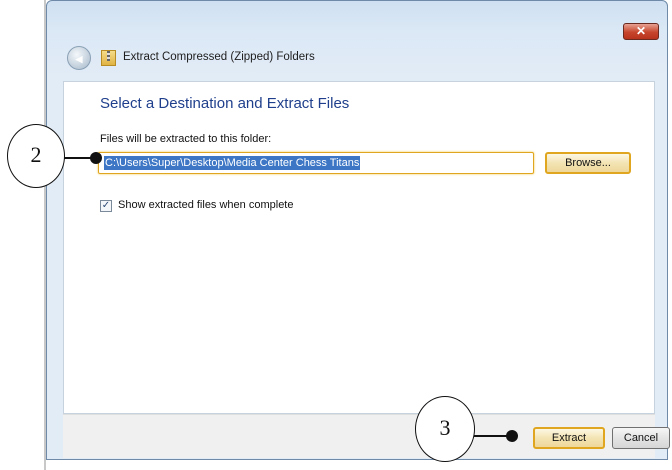 The height and width of the screenshot is (470, 672). I want to click on callout-3: 3, so click(445, 429).